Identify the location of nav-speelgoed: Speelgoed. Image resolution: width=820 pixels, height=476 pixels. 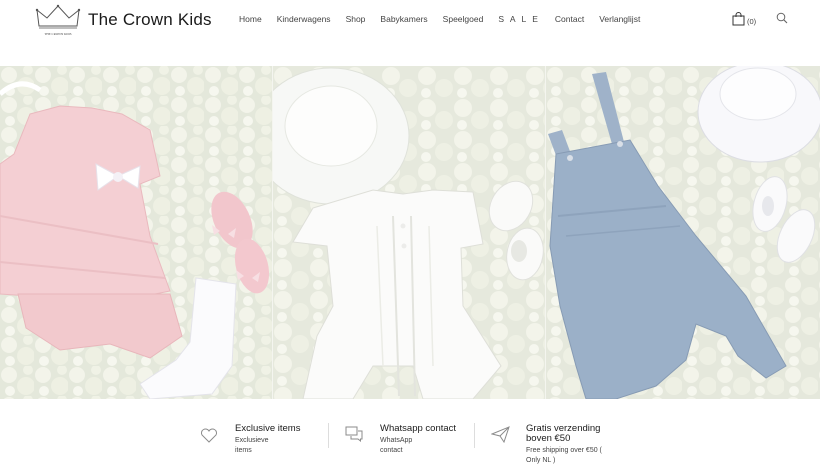
(463, 19).